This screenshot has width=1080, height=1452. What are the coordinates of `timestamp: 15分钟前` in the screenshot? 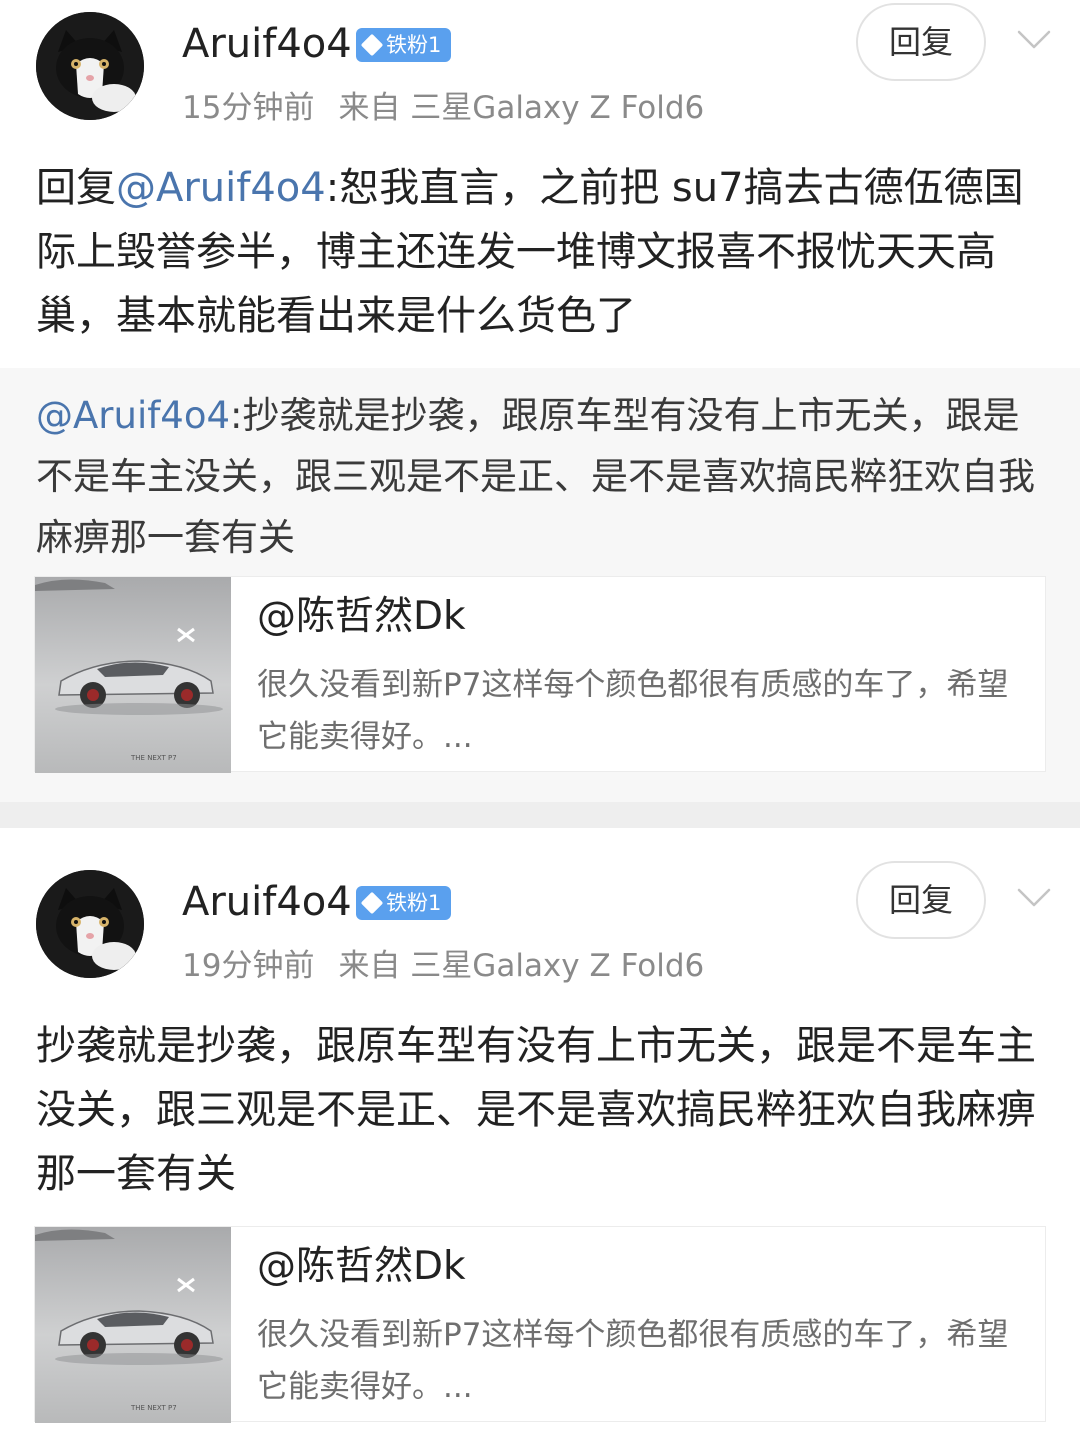 It's located at (248, 108).